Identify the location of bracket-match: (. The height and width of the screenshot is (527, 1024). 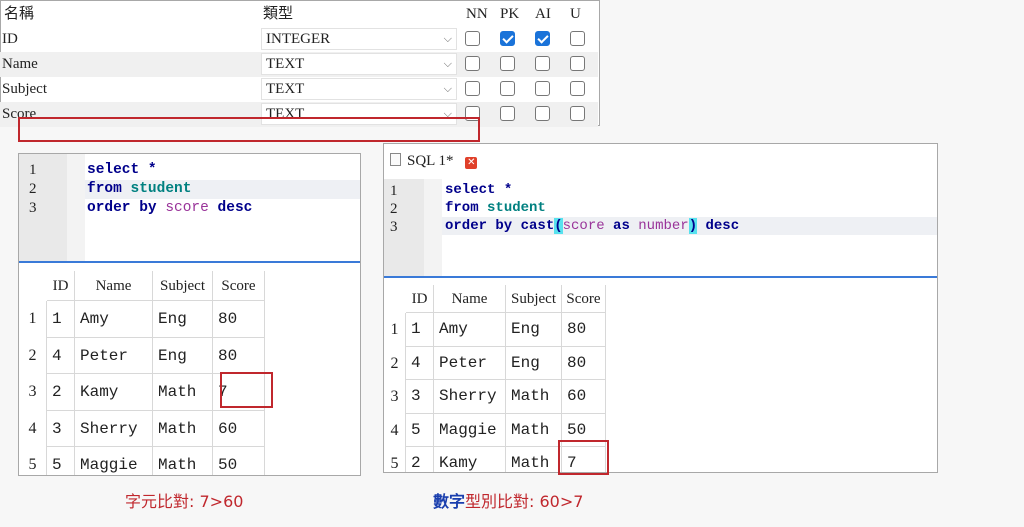
(558, 226).